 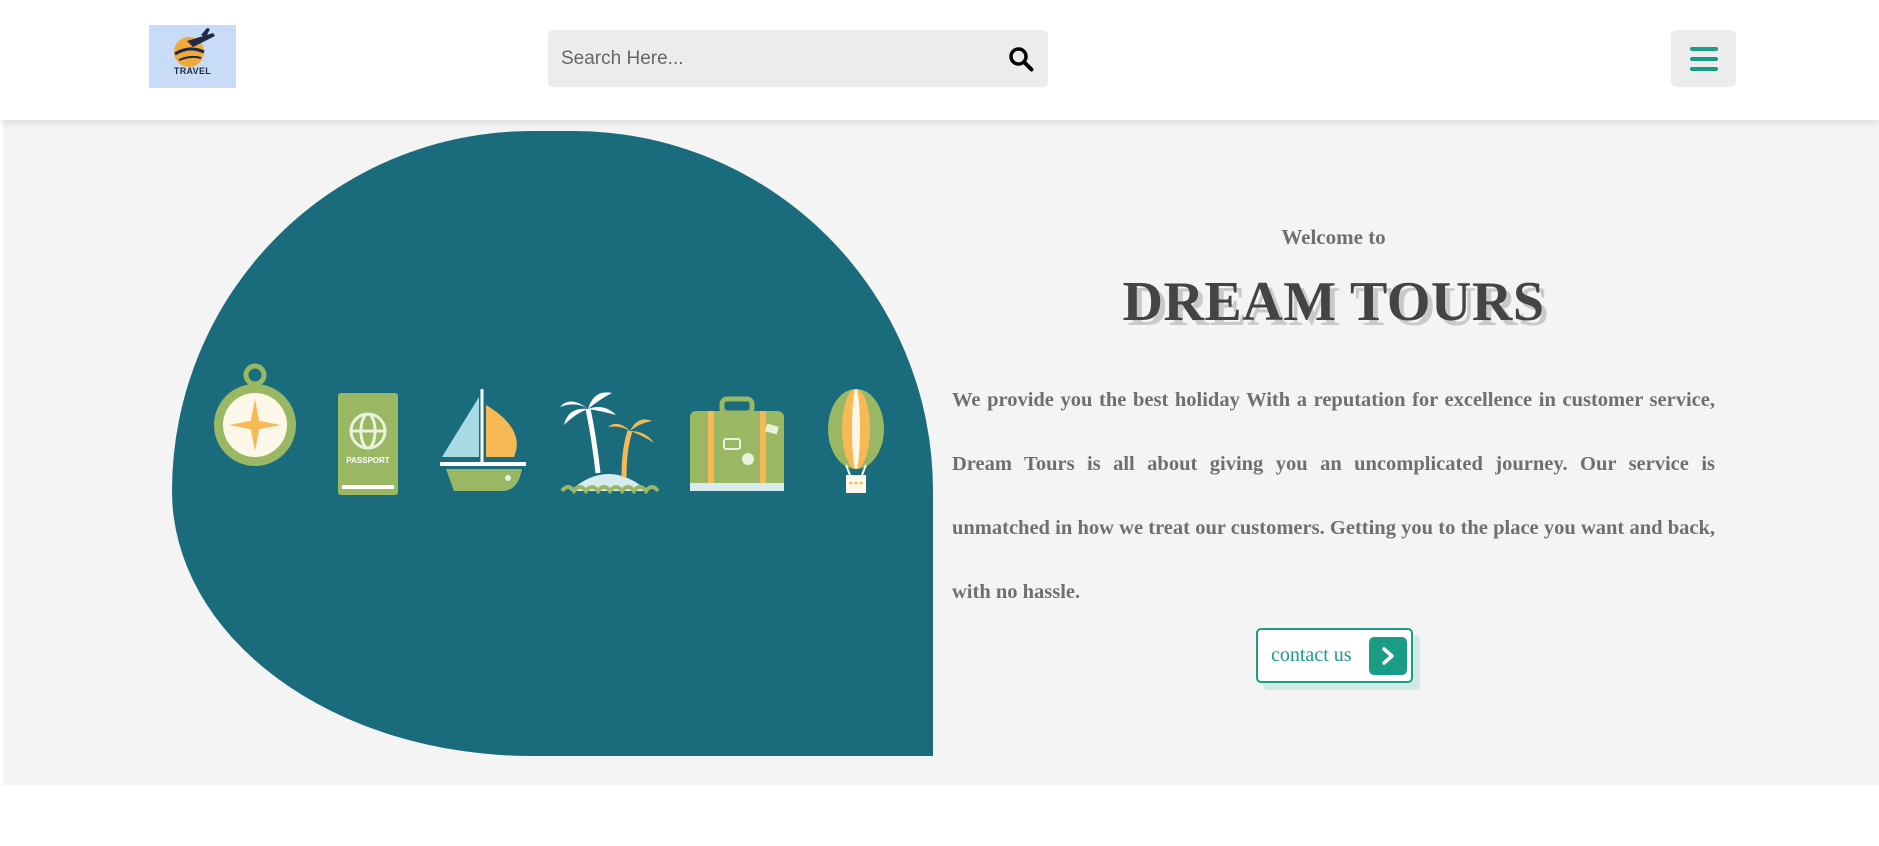 What do you see at coordinates (610, 443) in the screenshot?
I see `island-icon` at bounding box center [610, 443].